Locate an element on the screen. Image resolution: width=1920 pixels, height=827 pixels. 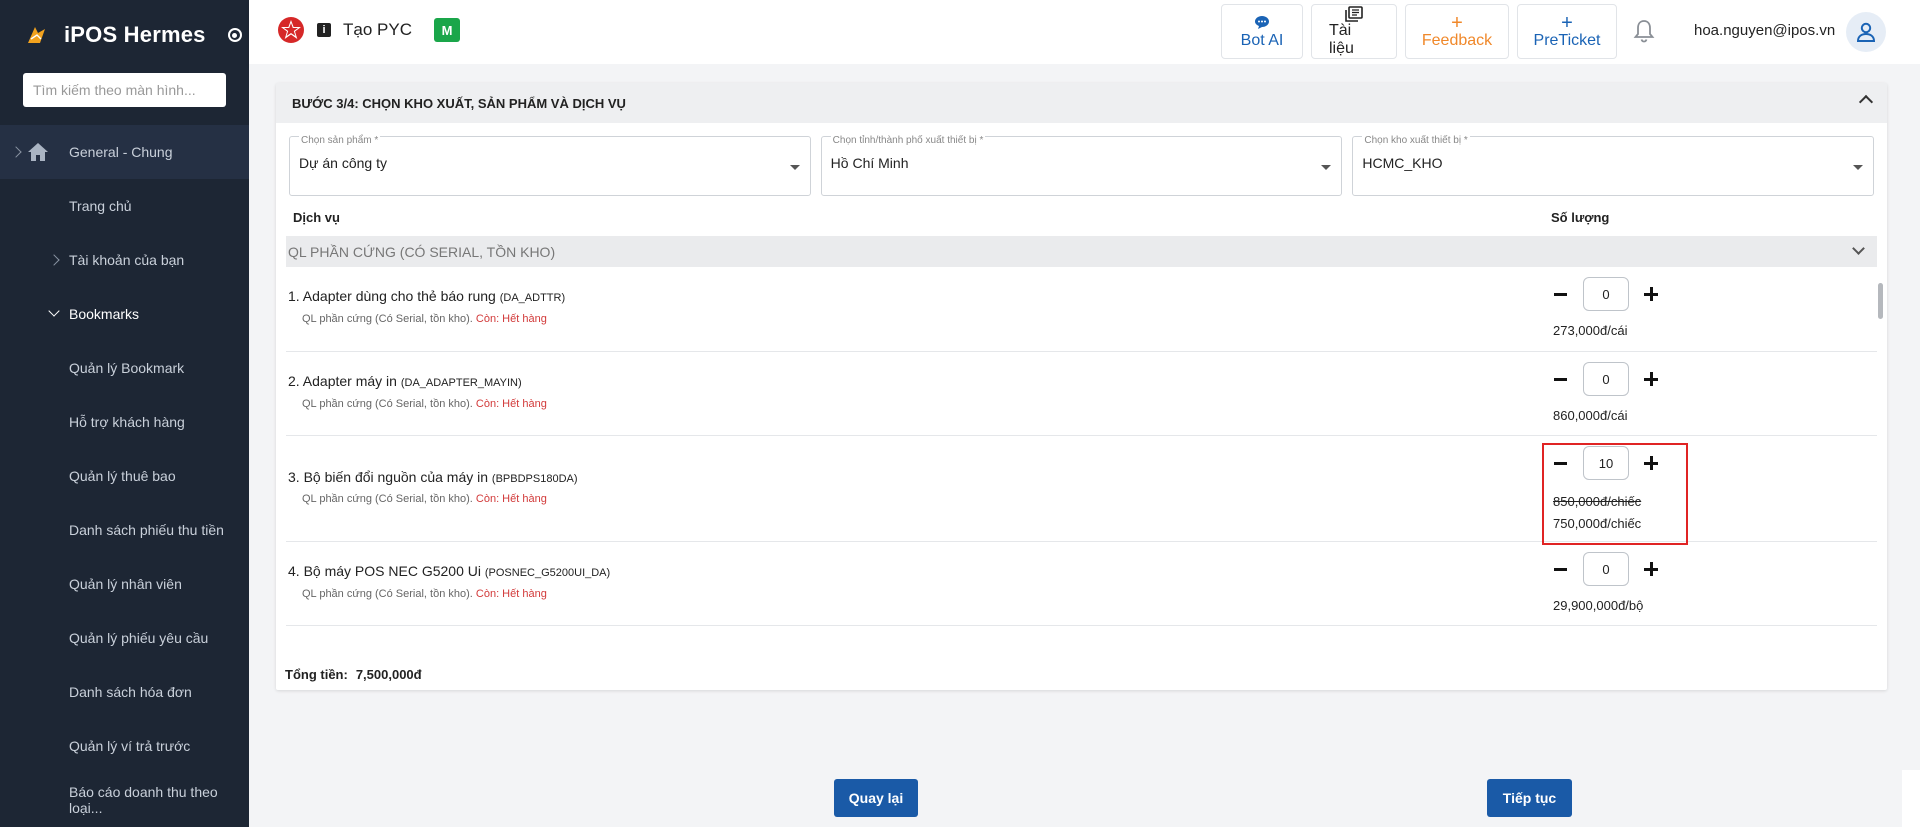
sidebar-item-bookmark-manage: Quản lý Bookmark is located at coordinates (124, 368).